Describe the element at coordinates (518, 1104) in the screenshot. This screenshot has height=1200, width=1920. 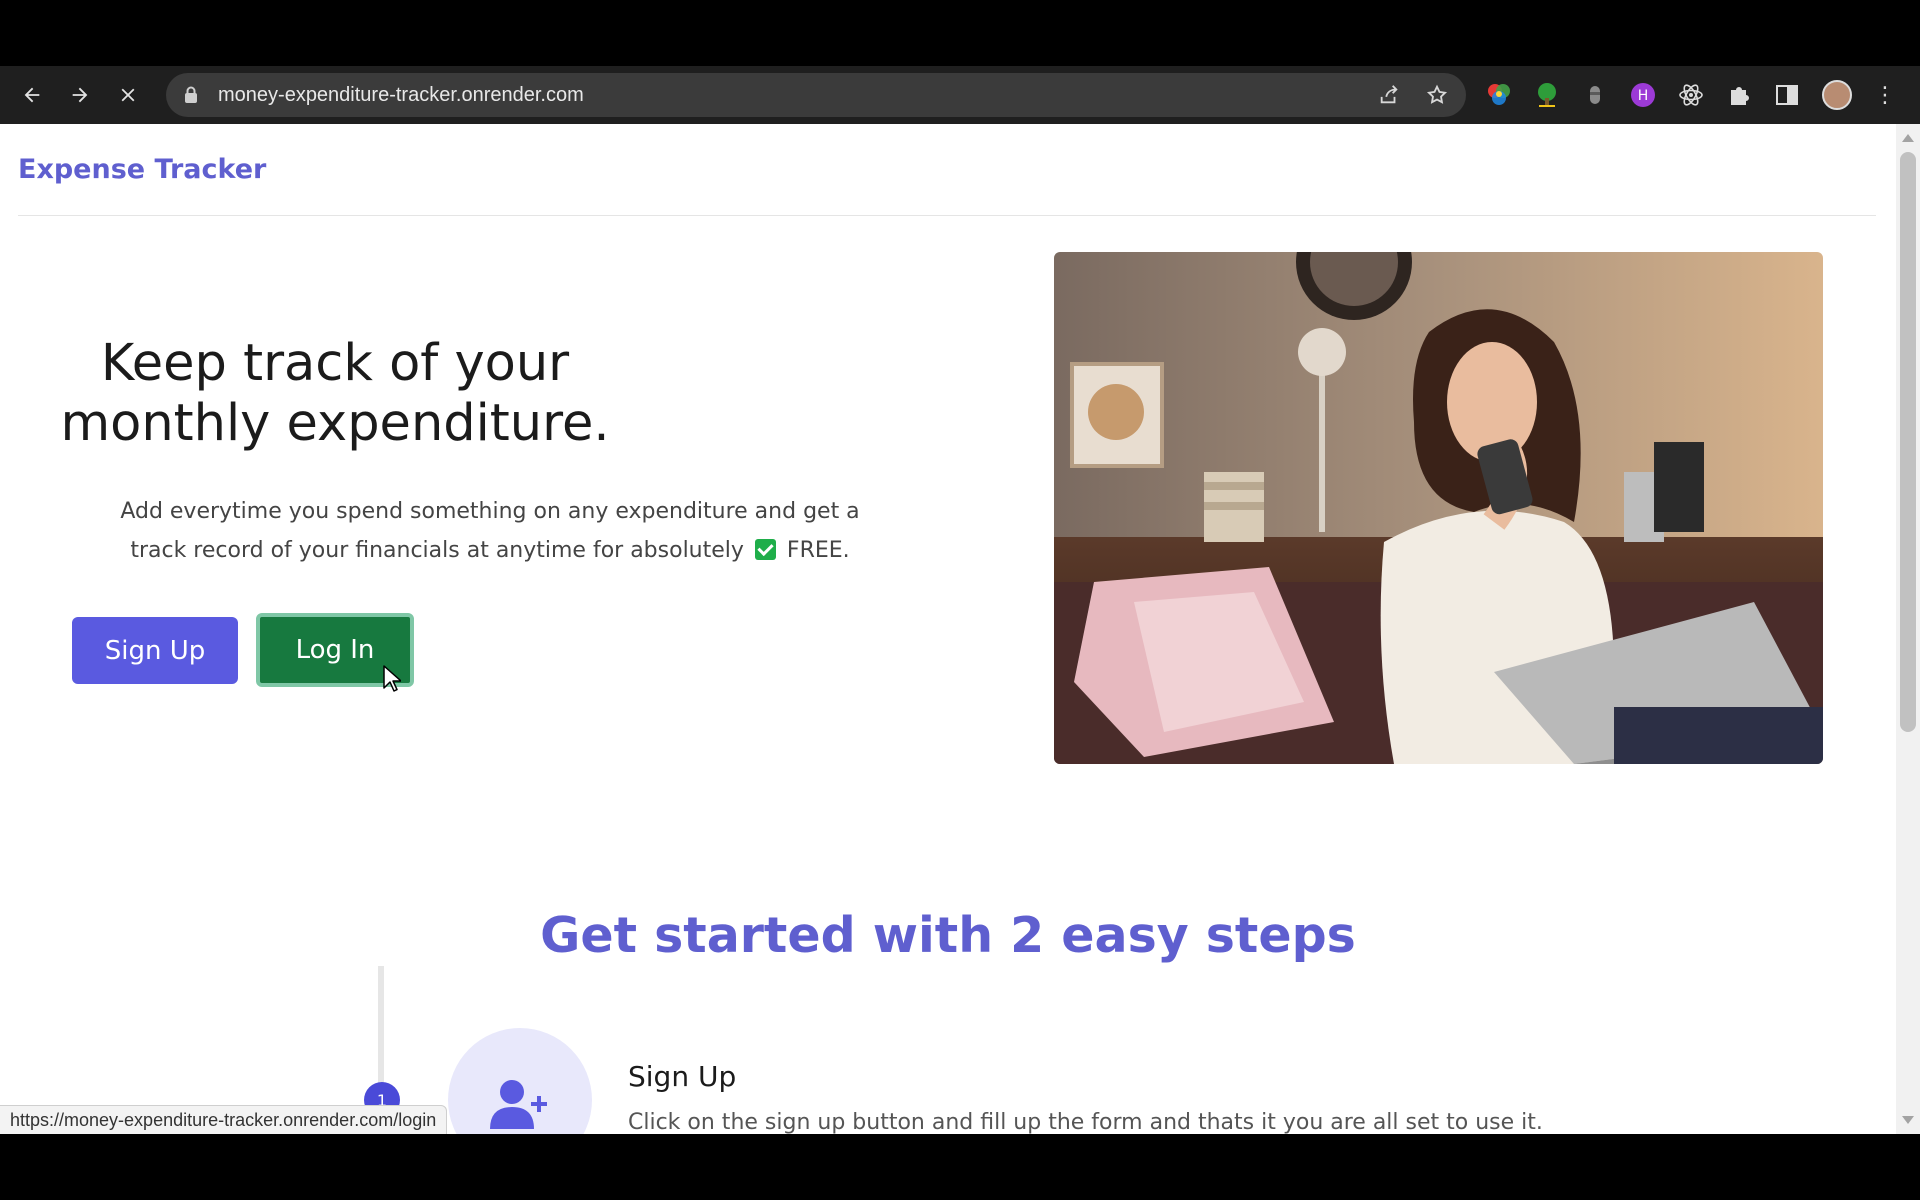
I see `add-user-icon` at that location.